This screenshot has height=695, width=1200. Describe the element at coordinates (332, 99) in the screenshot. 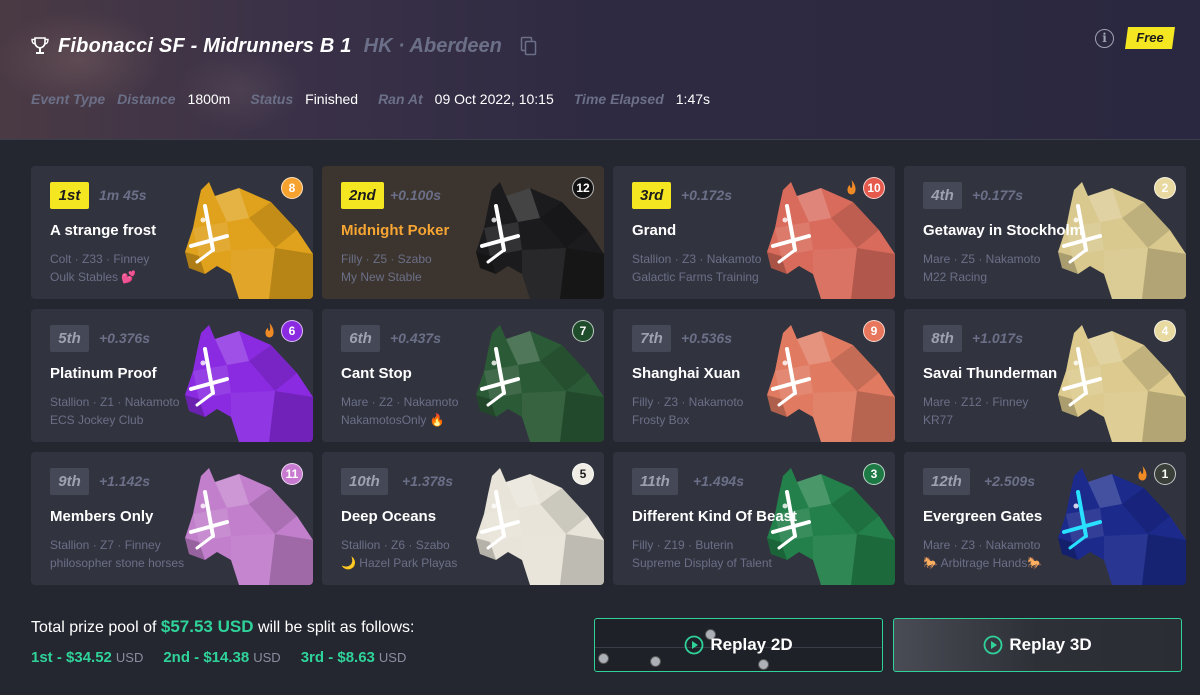

I see `meta-value-status: Finished` at that location.